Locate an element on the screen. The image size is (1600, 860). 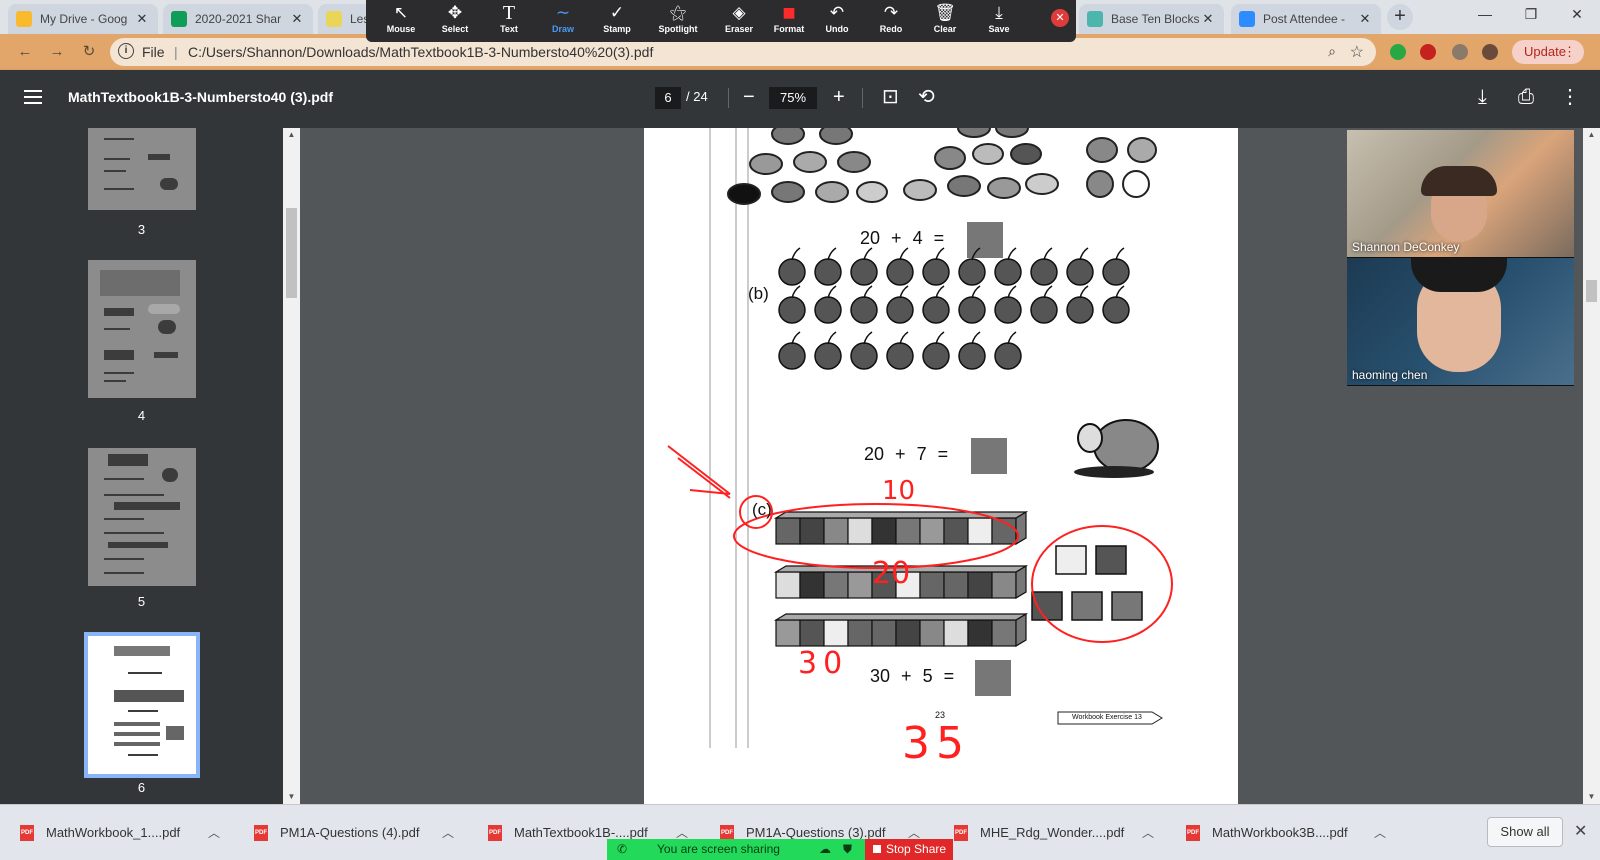
bookmark-star-icon: ☆ is located at coordinates (1357, 52).